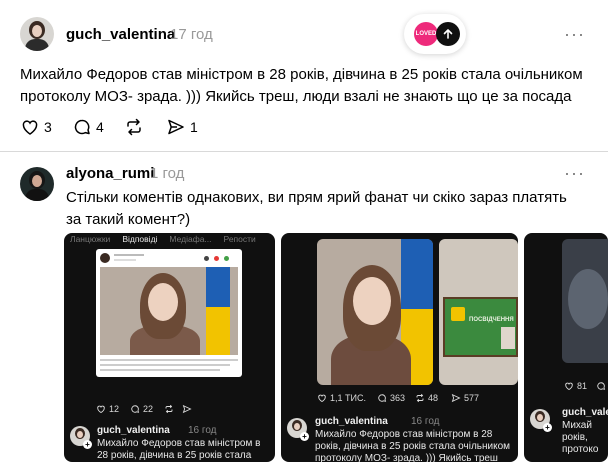 The height and width of the screenshot is (462, 608). I want to click on share-button: 1, so click(182, 127).